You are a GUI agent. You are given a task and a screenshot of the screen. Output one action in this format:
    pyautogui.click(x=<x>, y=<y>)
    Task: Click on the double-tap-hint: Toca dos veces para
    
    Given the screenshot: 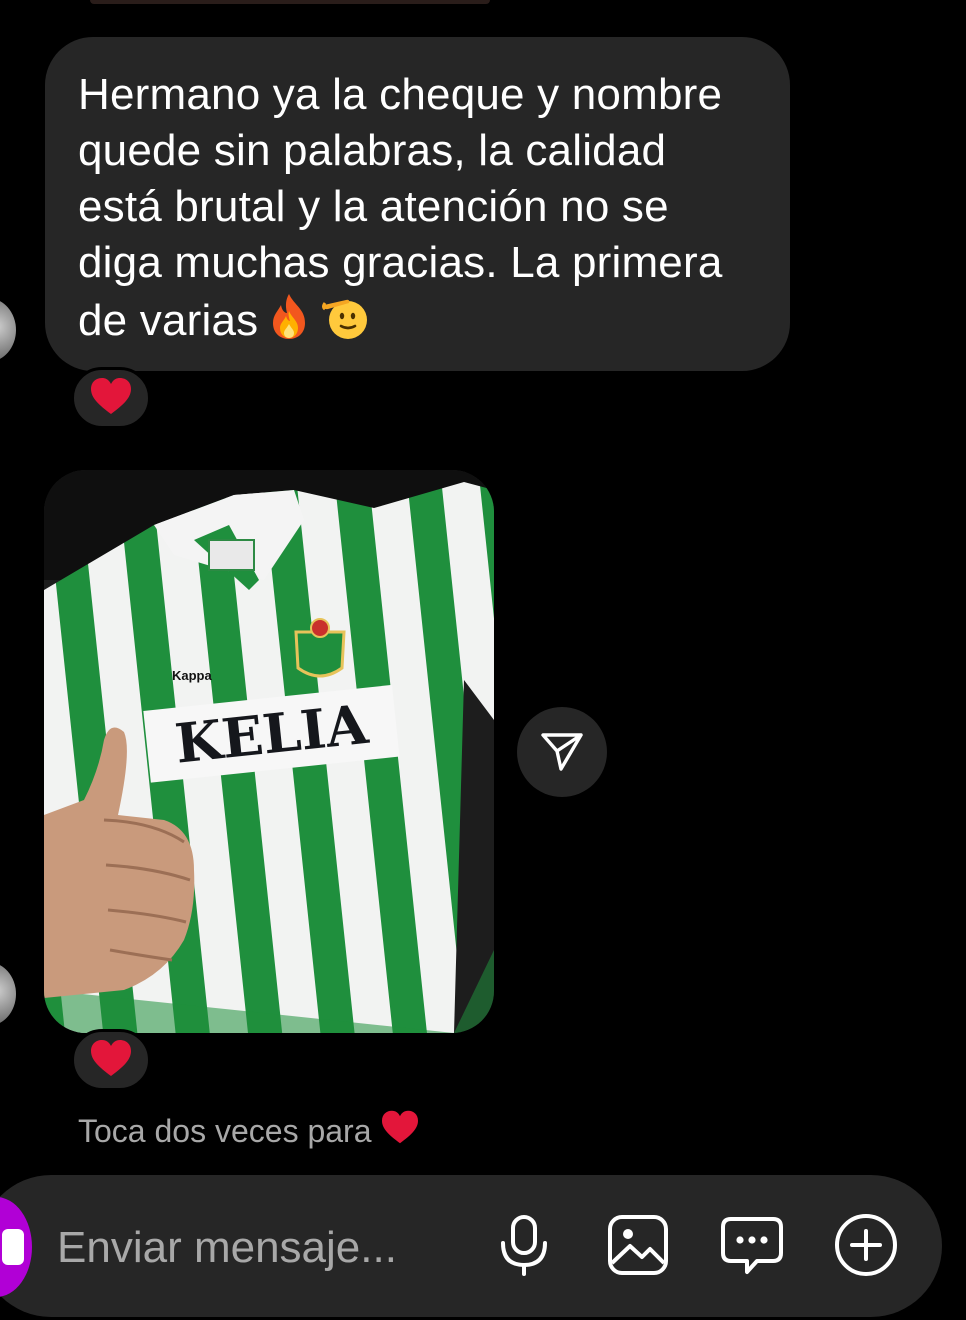 What is the action you would take?
    pyautogui.click(x=249, y=1131)
    